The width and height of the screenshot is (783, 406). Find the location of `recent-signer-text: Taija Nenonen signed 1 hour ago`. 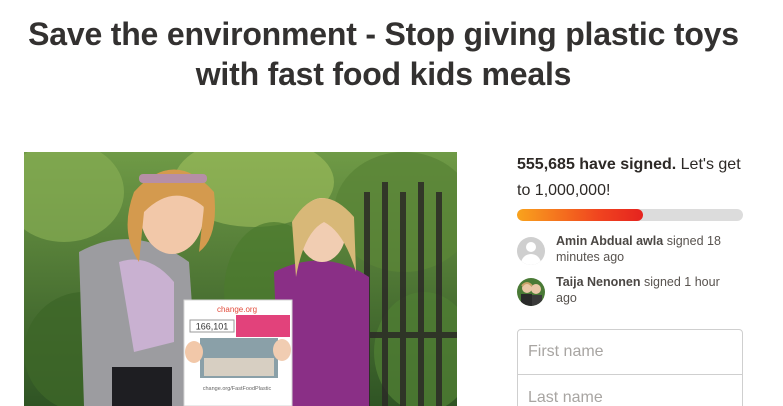

recent-signer-text: Taija Nenonen signed 1 hour ago is located at coordinates (649, 290).